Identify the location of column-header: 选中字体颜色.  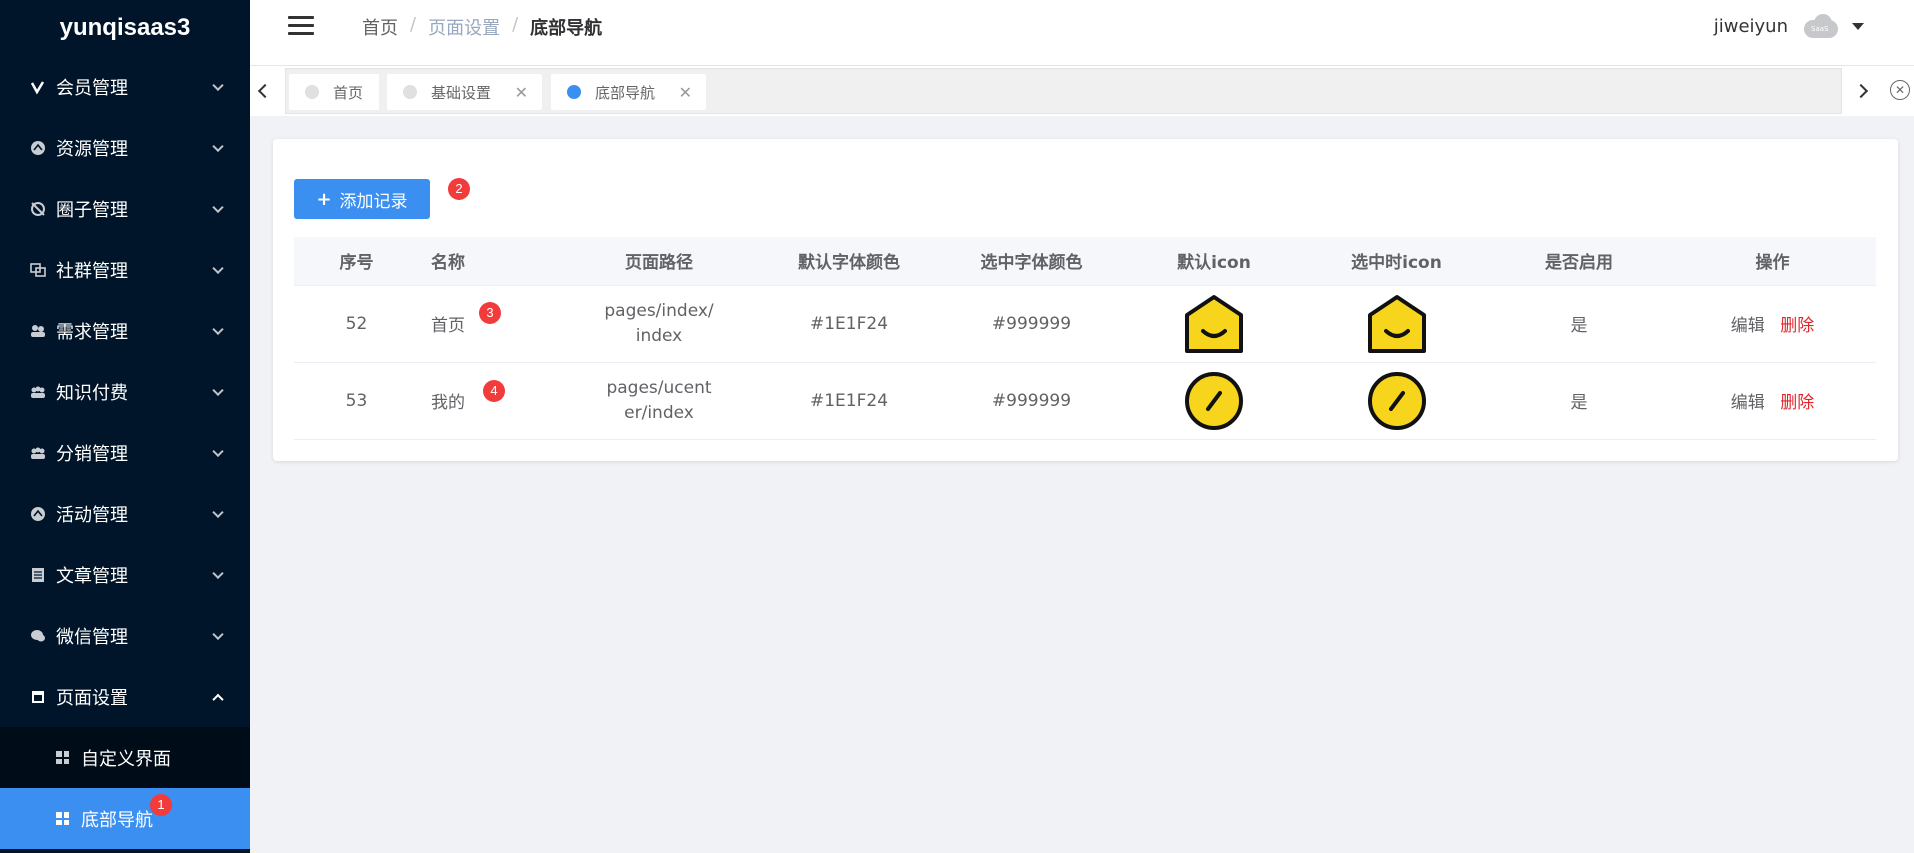
(1031, 261).